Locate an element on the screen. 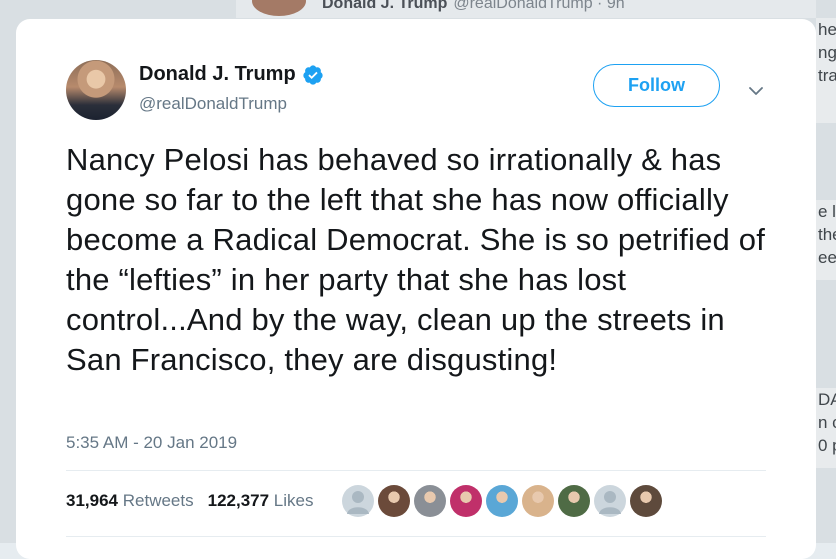  background-tweet-fragment: e le the eet is located at coordinates (826, 240).